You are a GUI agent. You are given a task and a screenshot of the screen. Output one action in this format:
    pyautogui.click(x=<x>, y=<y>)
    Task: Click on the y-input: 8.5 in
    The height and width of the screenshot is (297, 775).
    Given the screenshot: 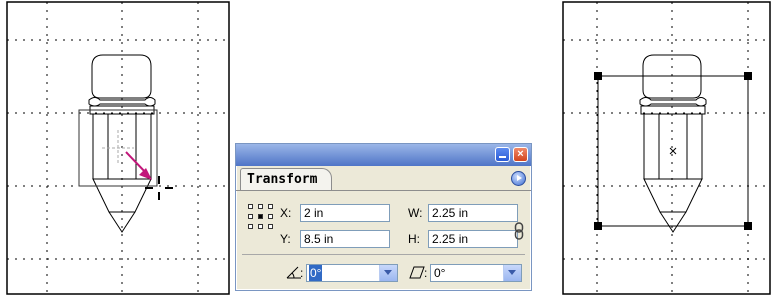 What is the action you would take?
    pyautogui.click(x=345, y=239)
    